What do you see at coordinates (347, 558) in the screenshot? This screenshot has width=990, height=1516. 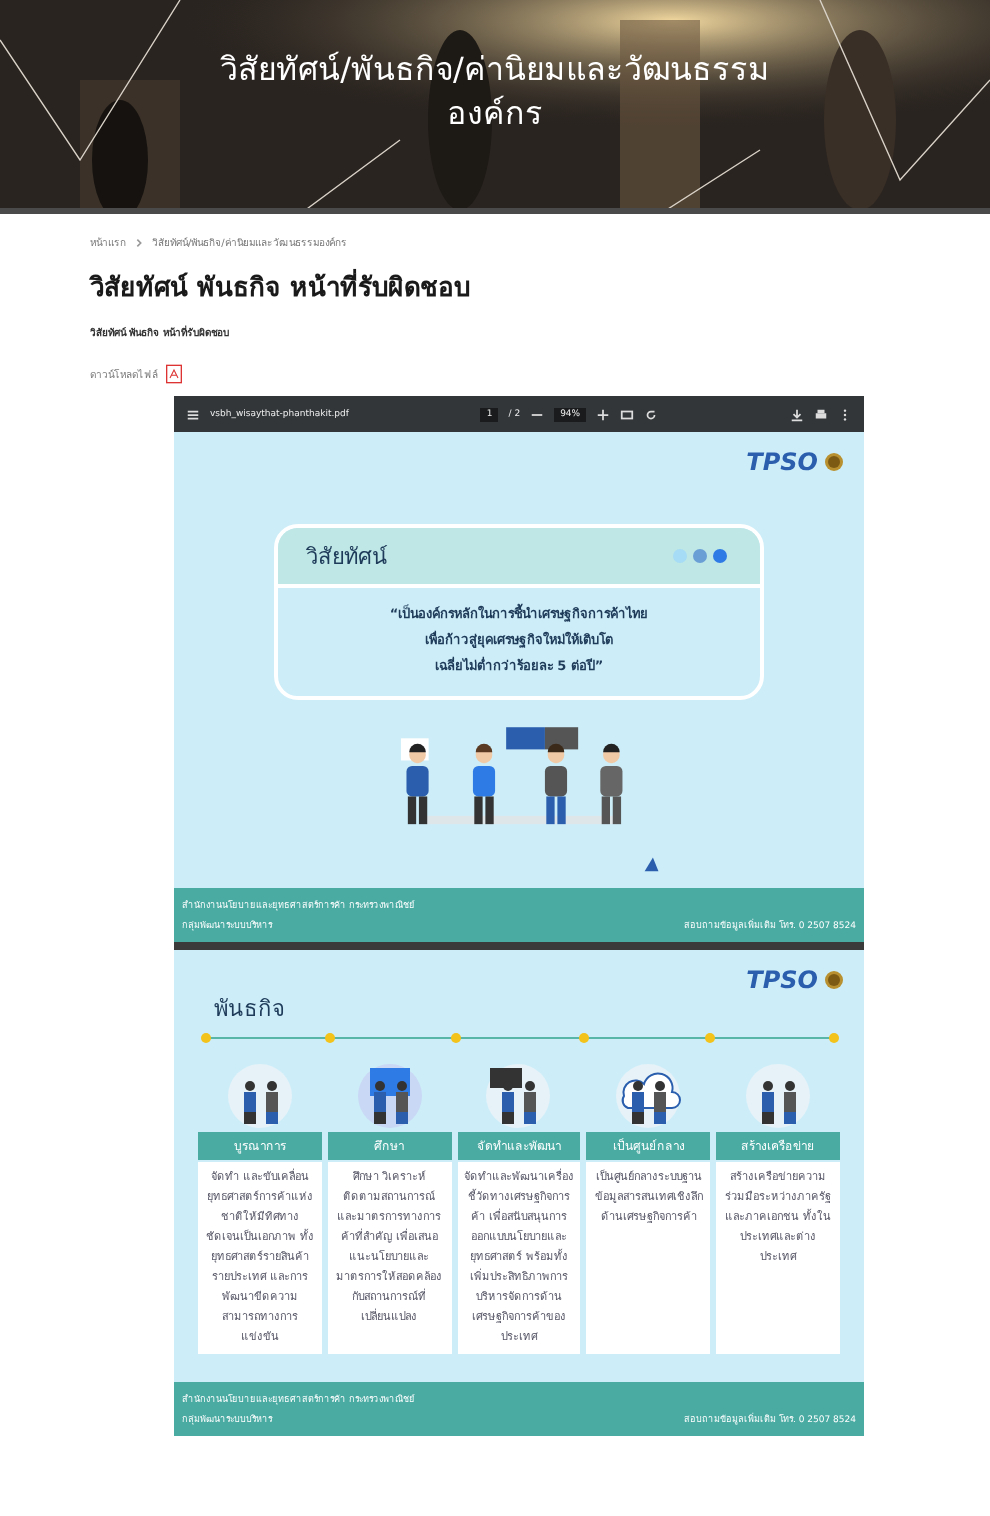 I see `card-title: วิสัยทัศน์` at bounding box center [347, 558].